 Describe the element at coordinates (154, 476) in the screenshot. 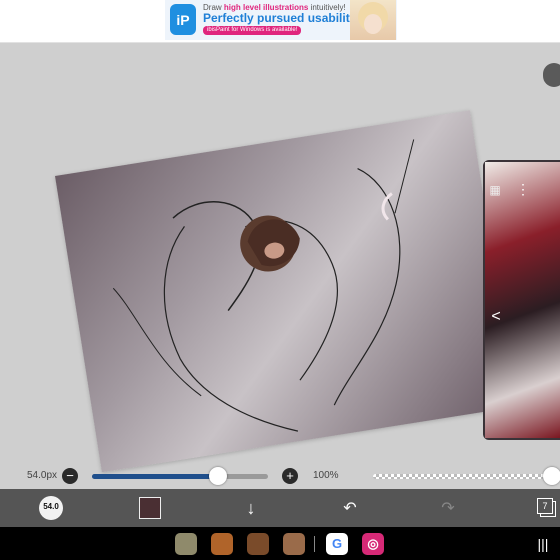

I see `brush-size-fill` at that location.